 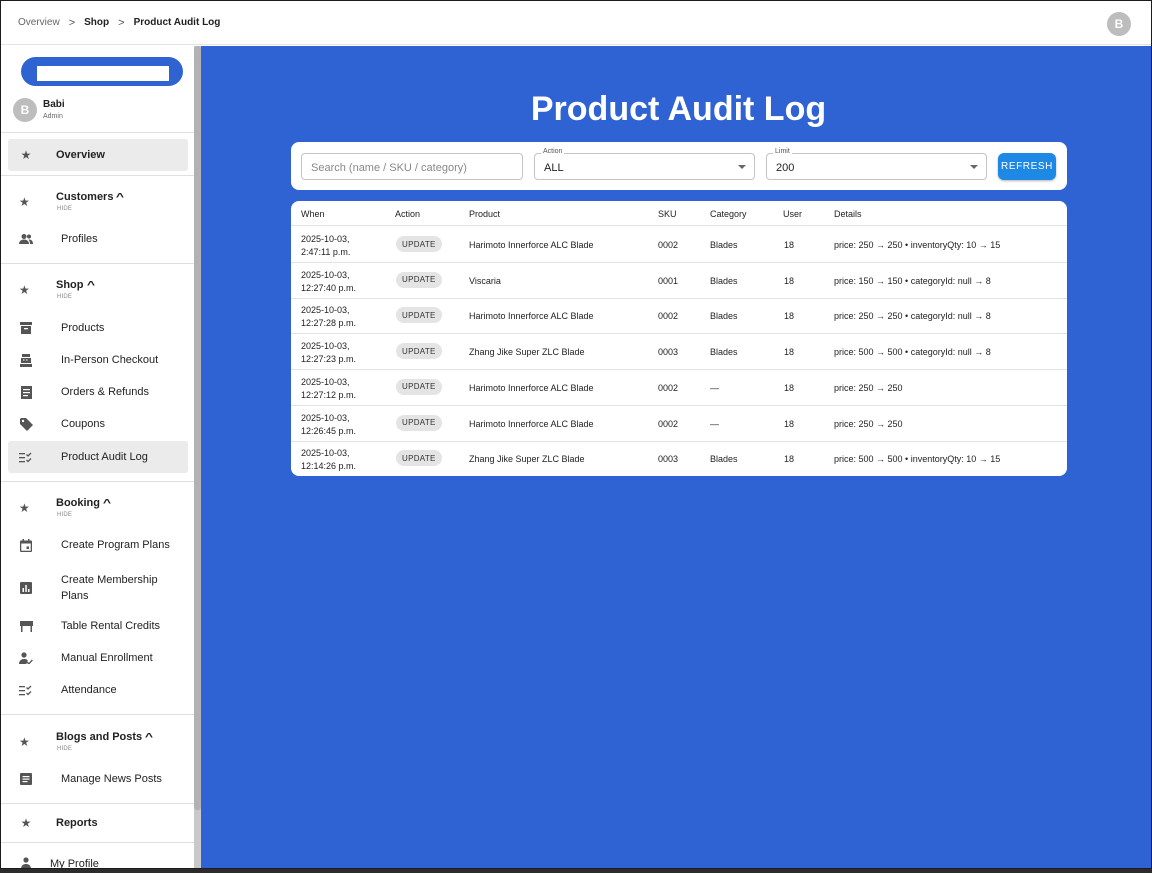 I want to click on sidebar-scrollbar, so click(x=197, y=457).